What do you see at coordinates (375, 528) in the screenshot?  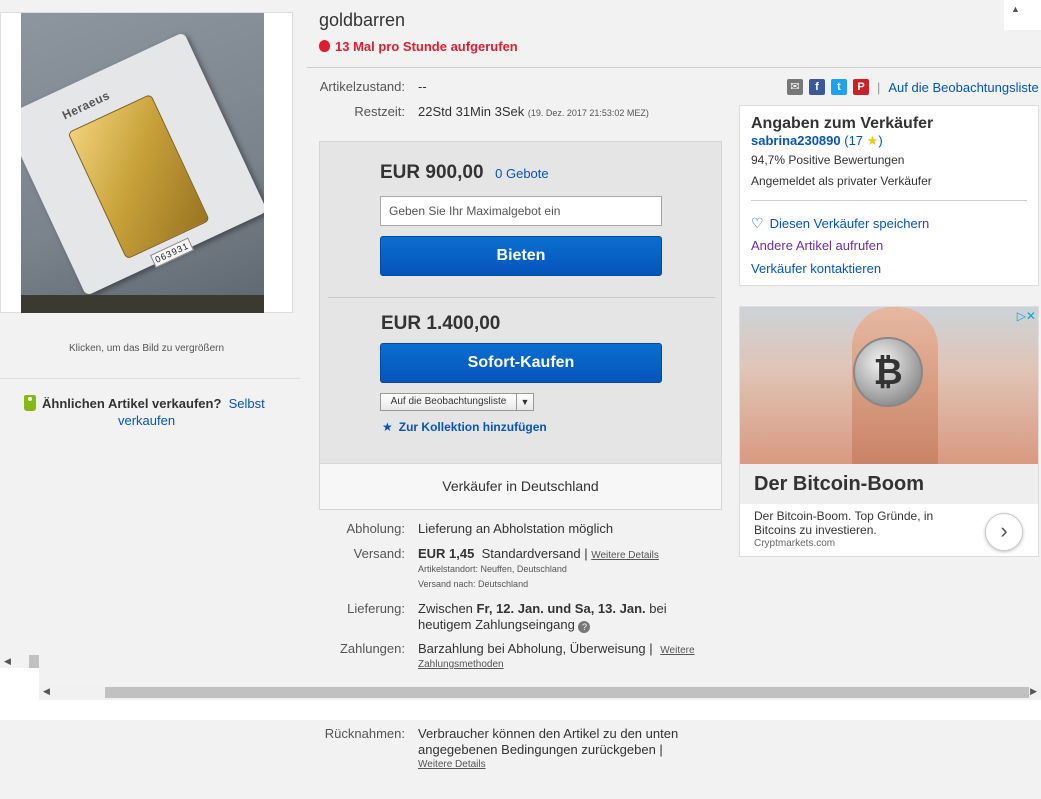 I see `pickup-label: Abholung:` at bounding box center [375, 528].